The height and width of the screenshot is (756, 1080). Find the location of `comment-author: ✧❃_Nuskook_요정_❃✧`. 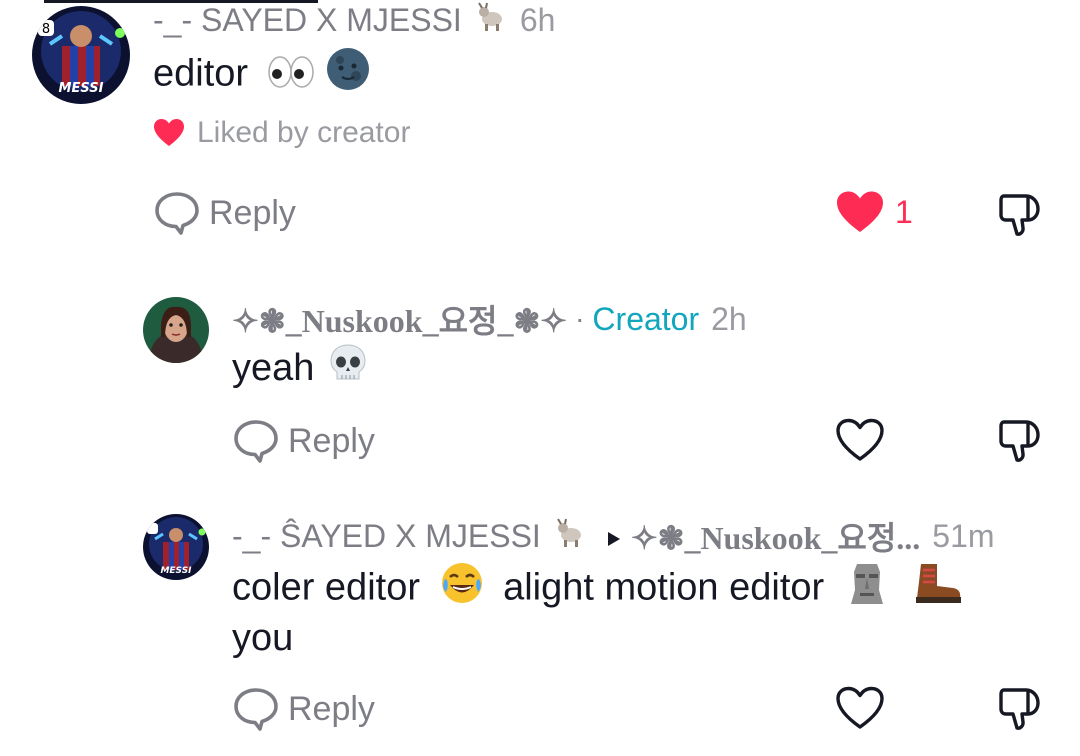

comment-author: ✧❃_Nuskook_요정_❃✧ is located at coordinates (399, 319).